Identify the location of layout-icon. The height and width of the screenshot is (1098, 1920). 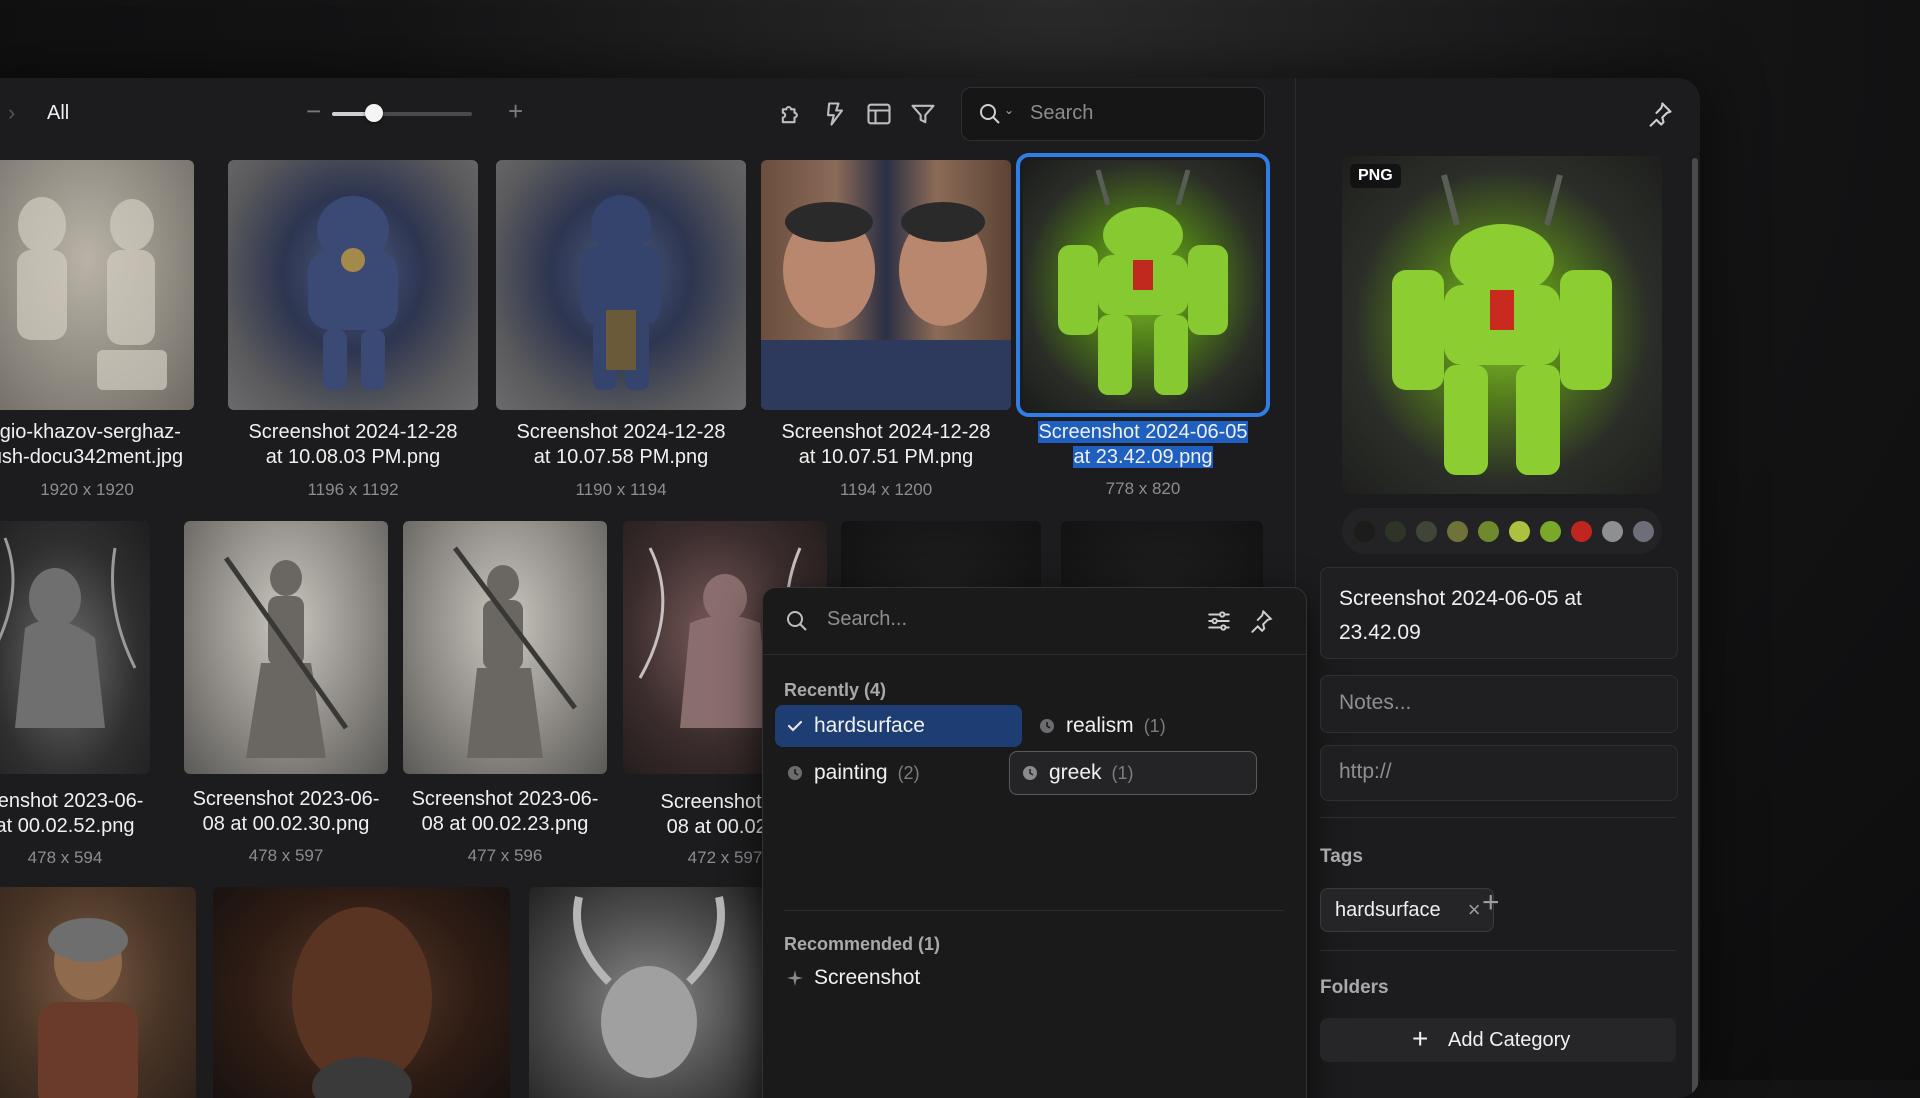
(879, 114).